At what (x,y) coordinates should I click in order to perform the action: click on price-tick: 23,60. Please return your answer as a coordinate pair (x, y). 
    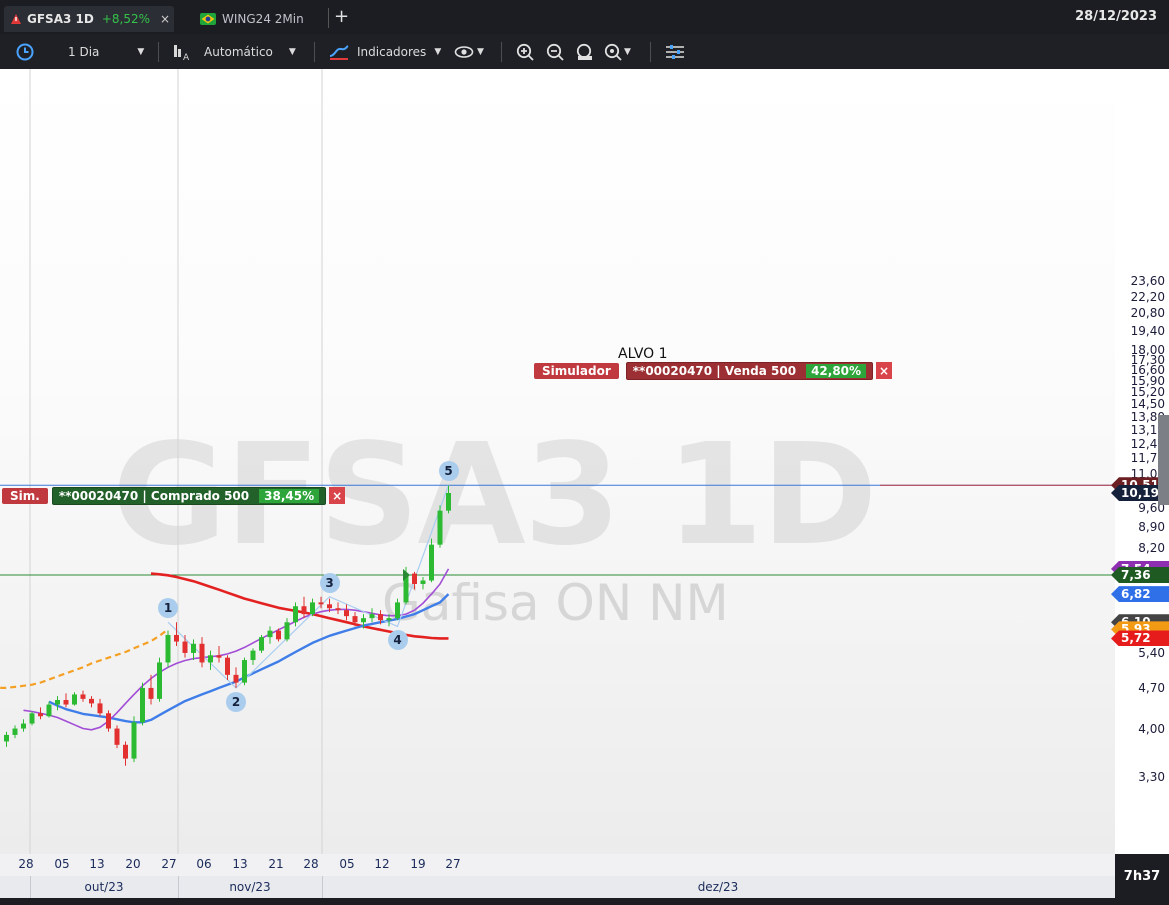
    Looking at the image, I should click on (1147, 281).